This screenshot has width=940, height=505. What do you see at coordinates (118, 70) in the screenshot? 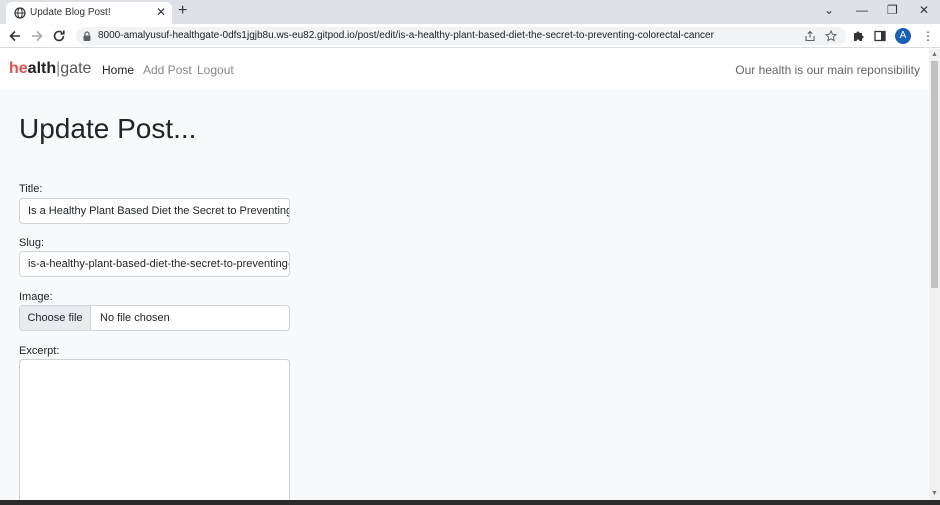
I see `nav-home-link: Home` at bounding box center [118, 70].